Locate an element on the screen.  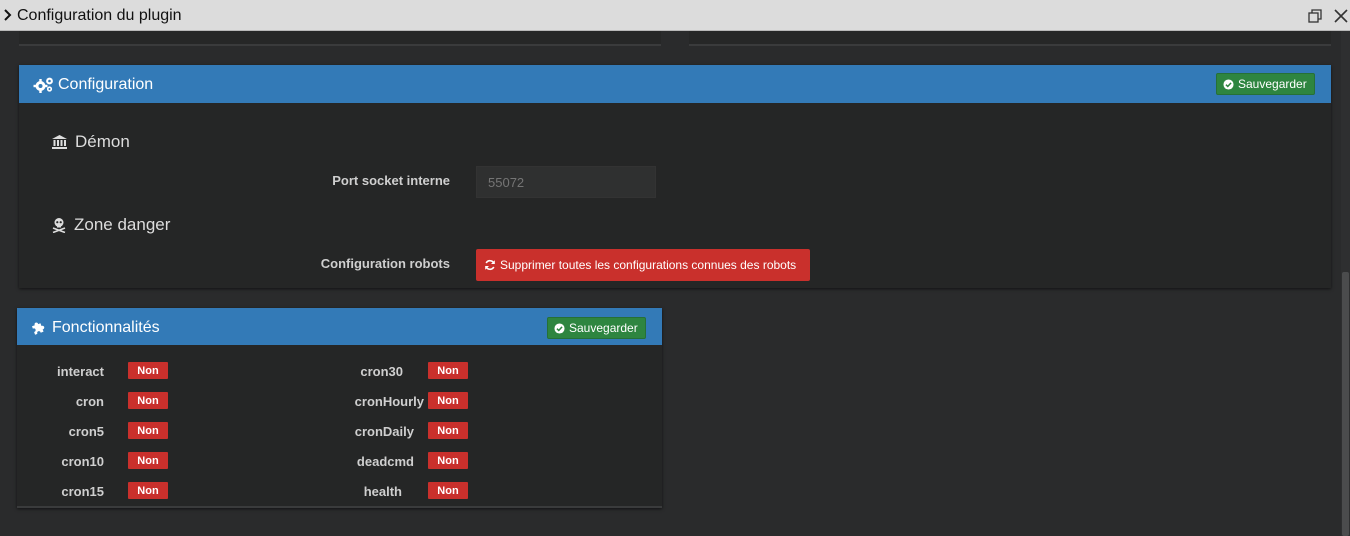
danger-zone-section-title: Zone danger is located at coordinates (110, 225).